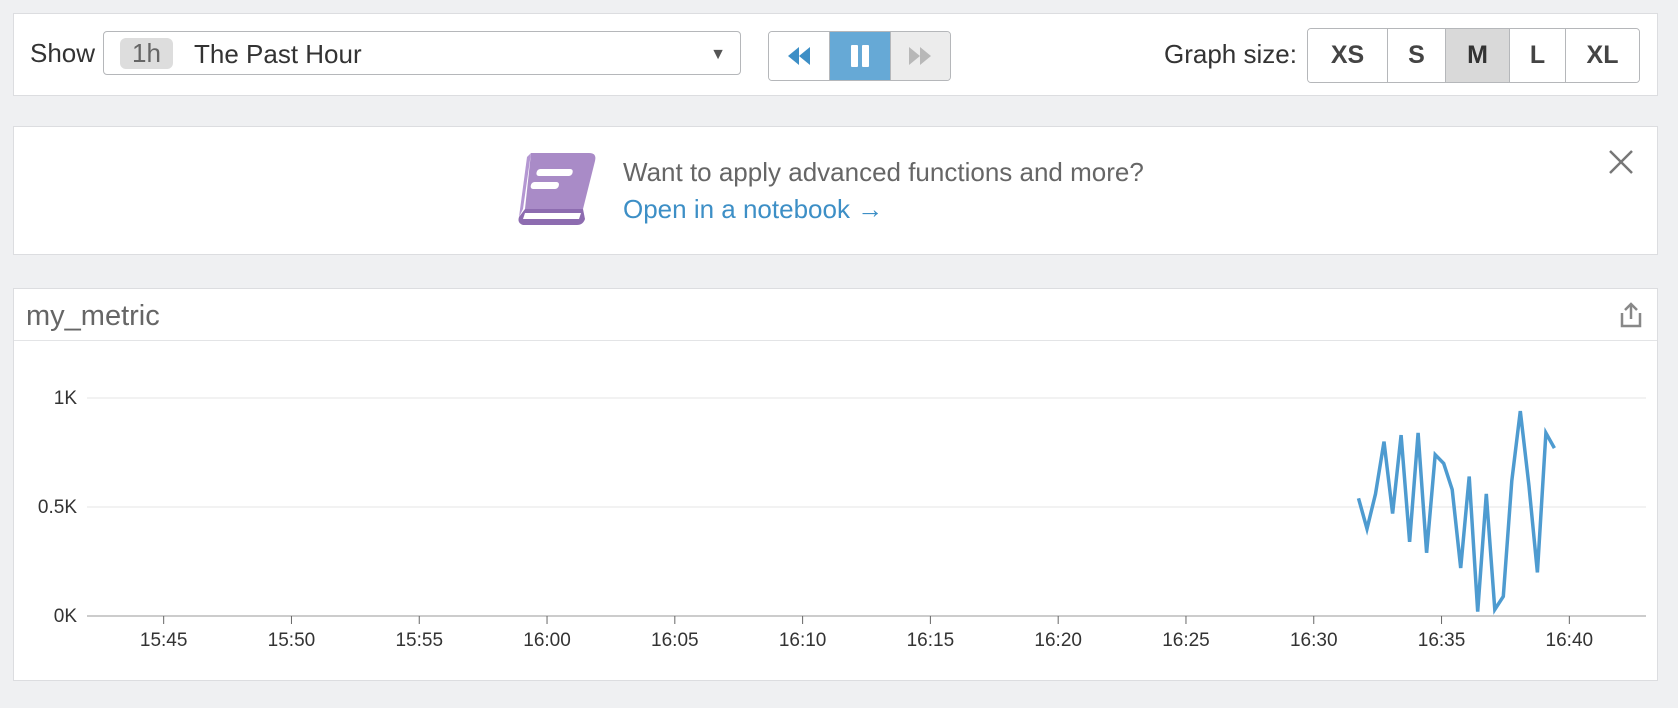  What do you see at coordinates (1058, 640) in the screenshot?
I see `x-tick-label: 16:20` at bounding box center [1058, 640].